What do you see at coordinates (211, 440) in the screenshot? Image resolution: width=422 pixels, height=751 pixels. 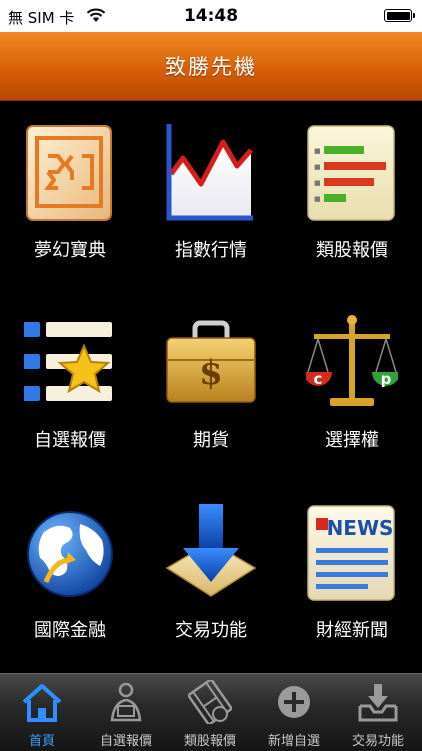 I see `menu-item-label: 期貨` at bounding box center [211, 440].